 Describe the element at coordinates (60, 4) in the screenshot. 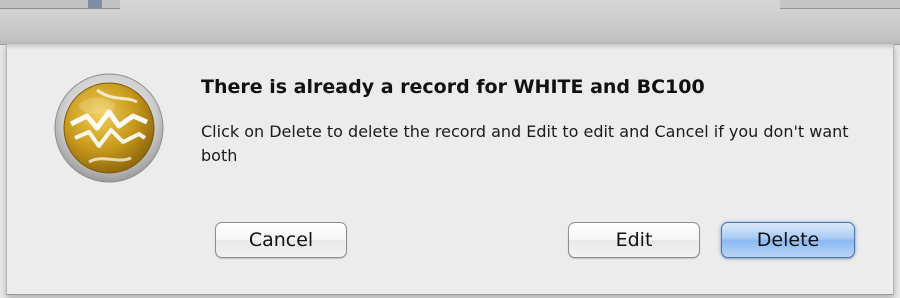

I see `background-window-fragment-left` at that location.